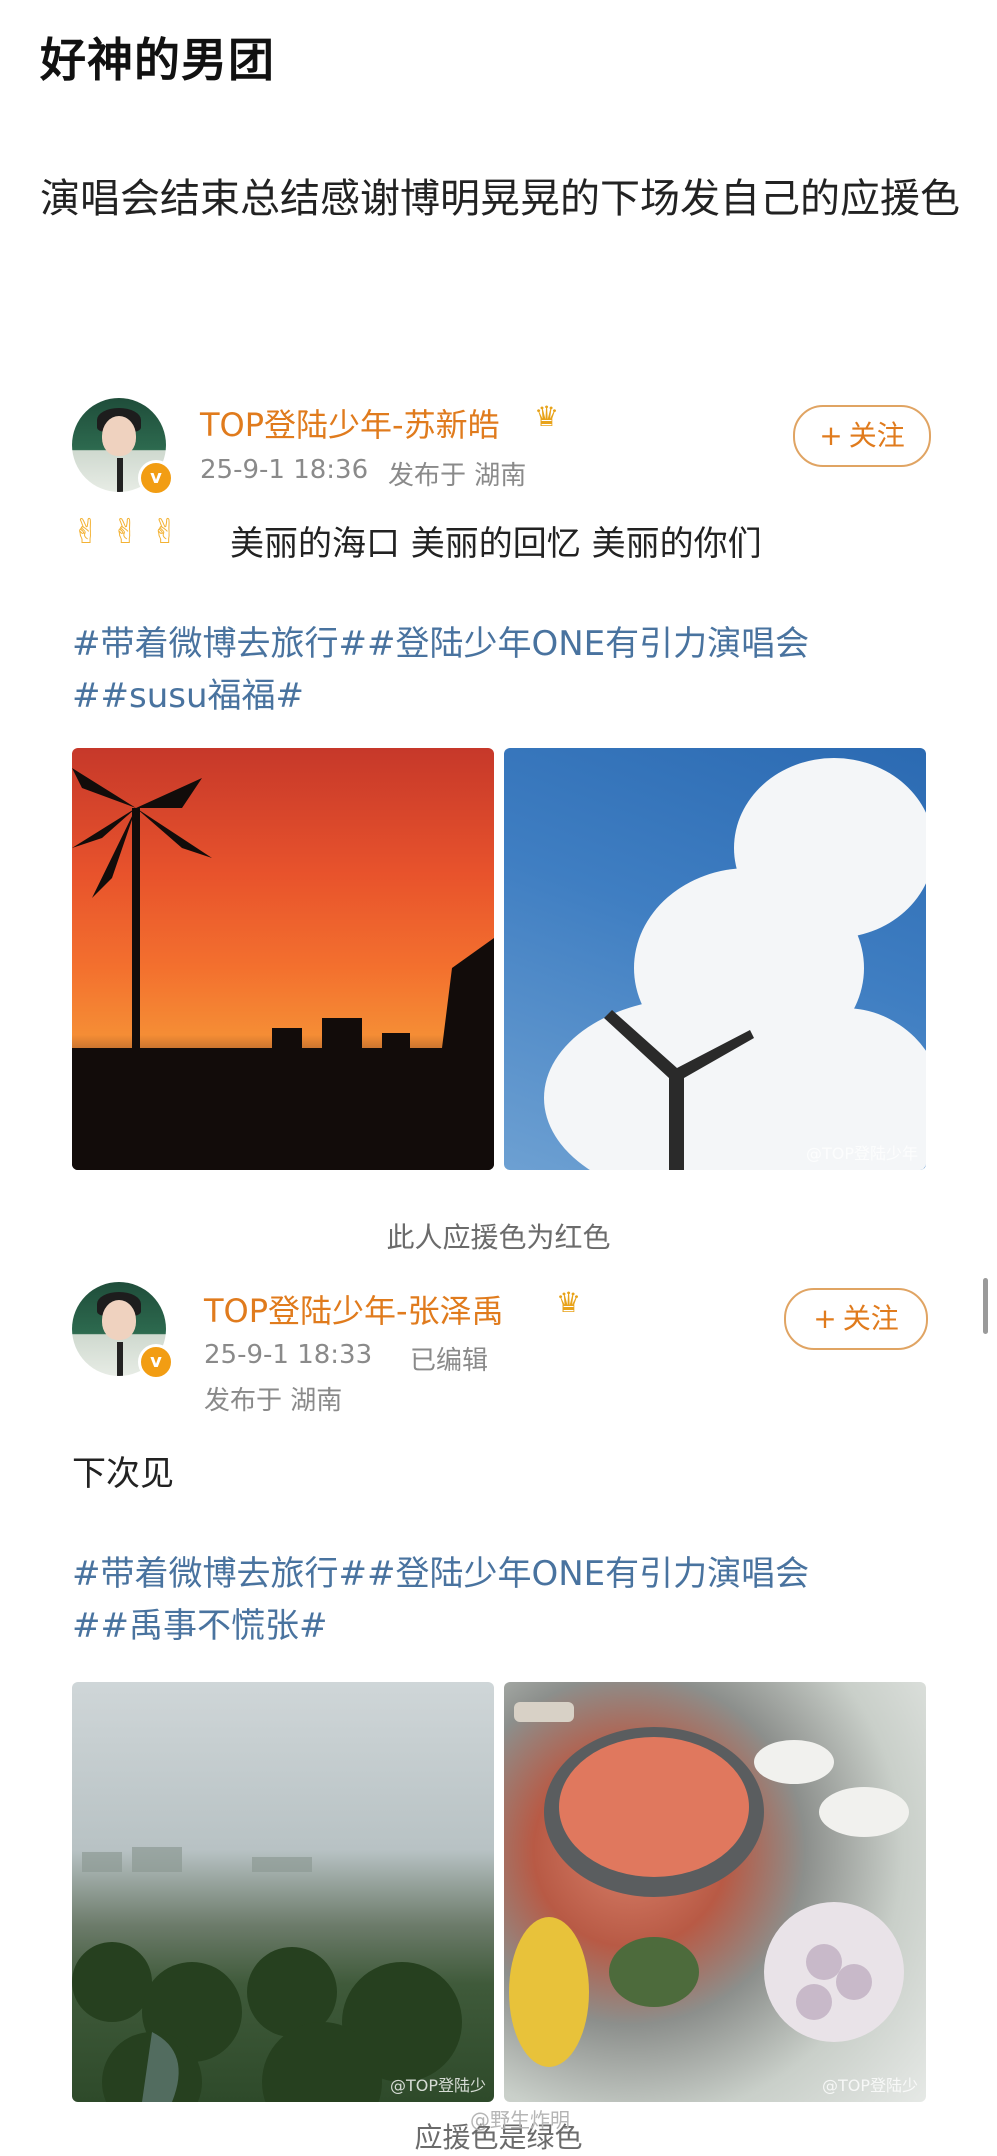 The height and width of the screenshot is (2156, 997). Describe the element at coordinates (985, 1306) in the screenshot. I see `scrollbar-thumb` at that location.